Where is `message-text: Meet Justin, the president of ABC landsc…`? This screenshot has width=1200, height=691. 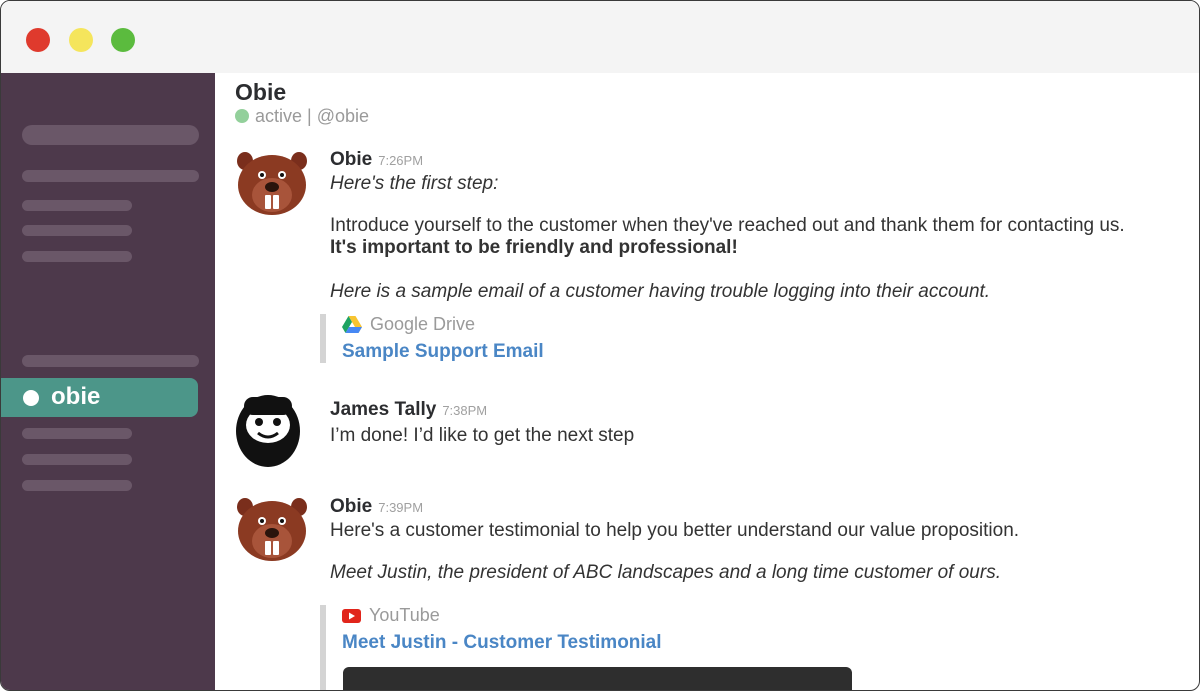
message-text: Meet Justin, the president of ABC landsc… is located at coordinates (665, 572).